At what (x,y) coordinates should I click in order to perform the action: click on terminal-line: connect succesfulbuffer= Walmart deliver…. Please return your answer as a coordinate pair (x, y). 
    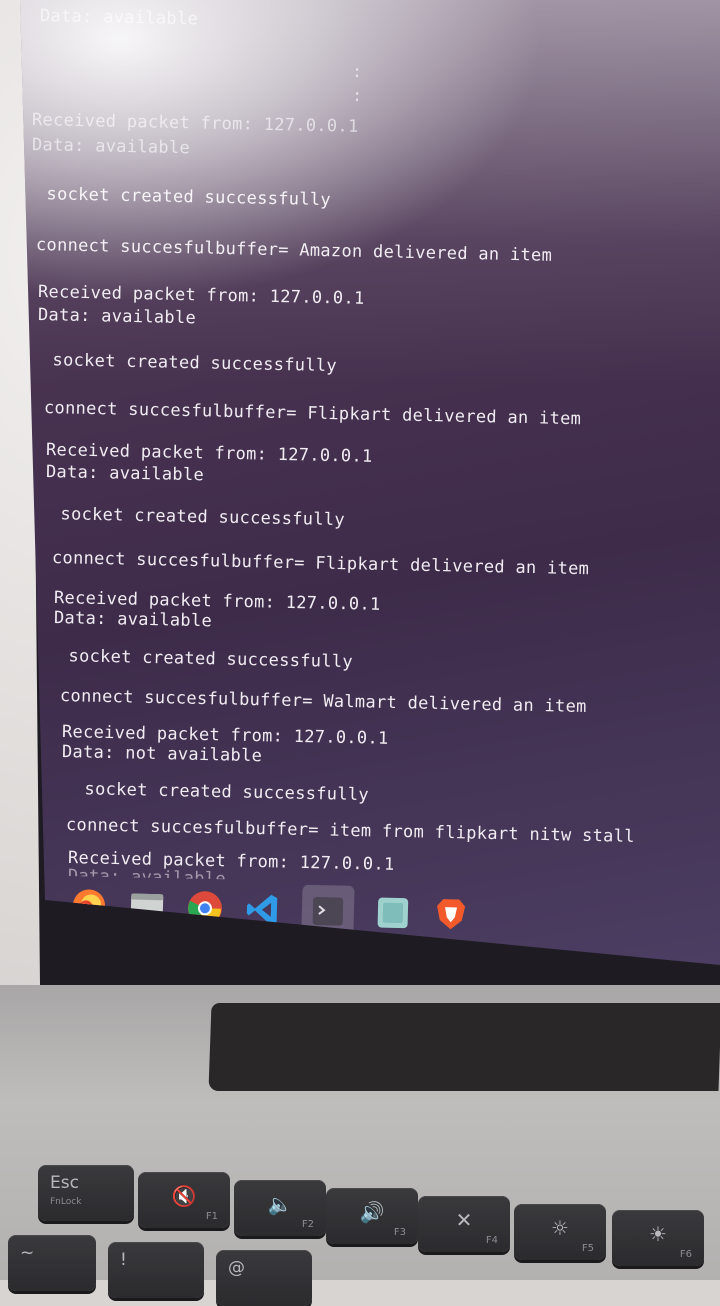
    Looking at the image, I should click on (323, 702).